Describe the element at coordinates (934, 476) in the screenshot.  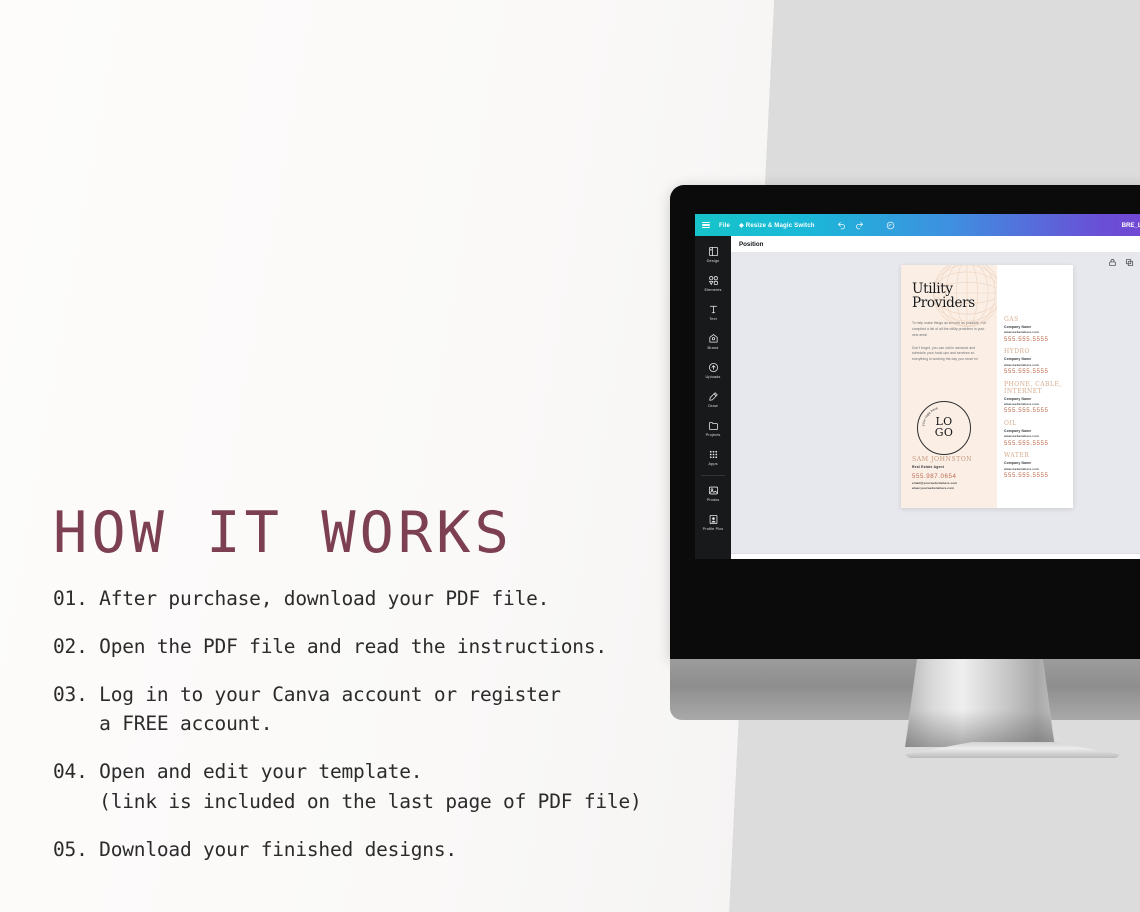
I see `agent-phone: 555.987.0654` at that location.